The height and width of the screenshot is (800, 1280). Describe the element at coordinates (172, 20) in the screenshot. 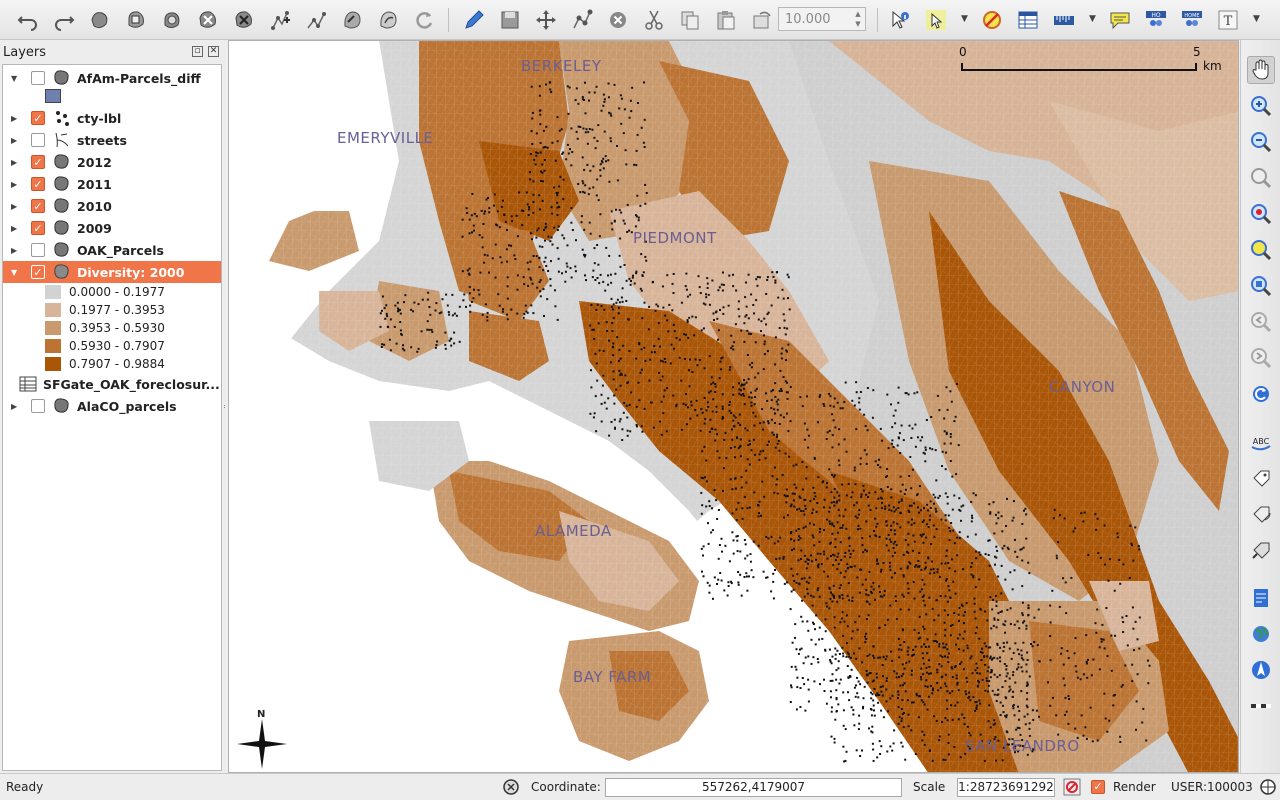

I see `simplify-icon` at that location.